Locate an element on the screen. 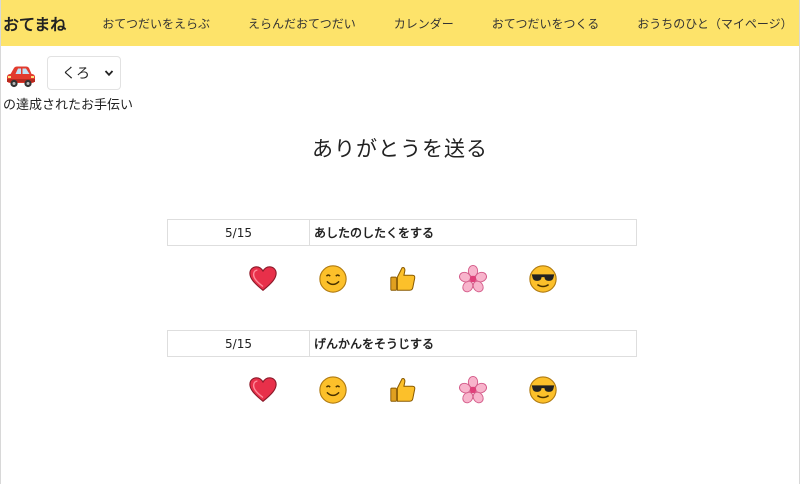 This screenshot has width=800, height=484. chevron-down-icon is located at coordinates (109, 73).